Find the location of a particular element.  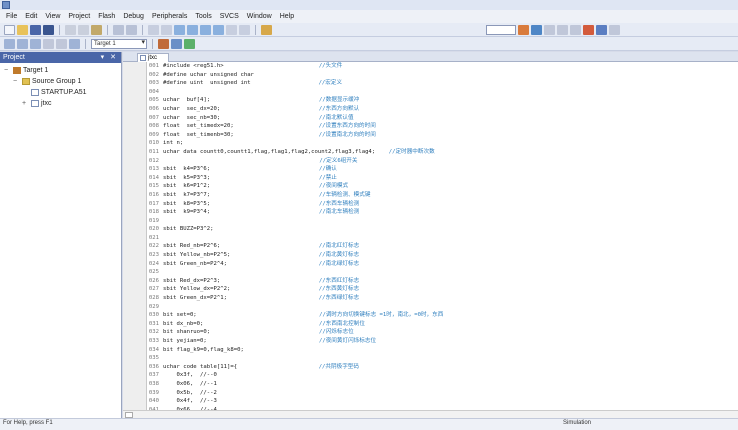

code-line: 004 is located at coordinates (442, 92).